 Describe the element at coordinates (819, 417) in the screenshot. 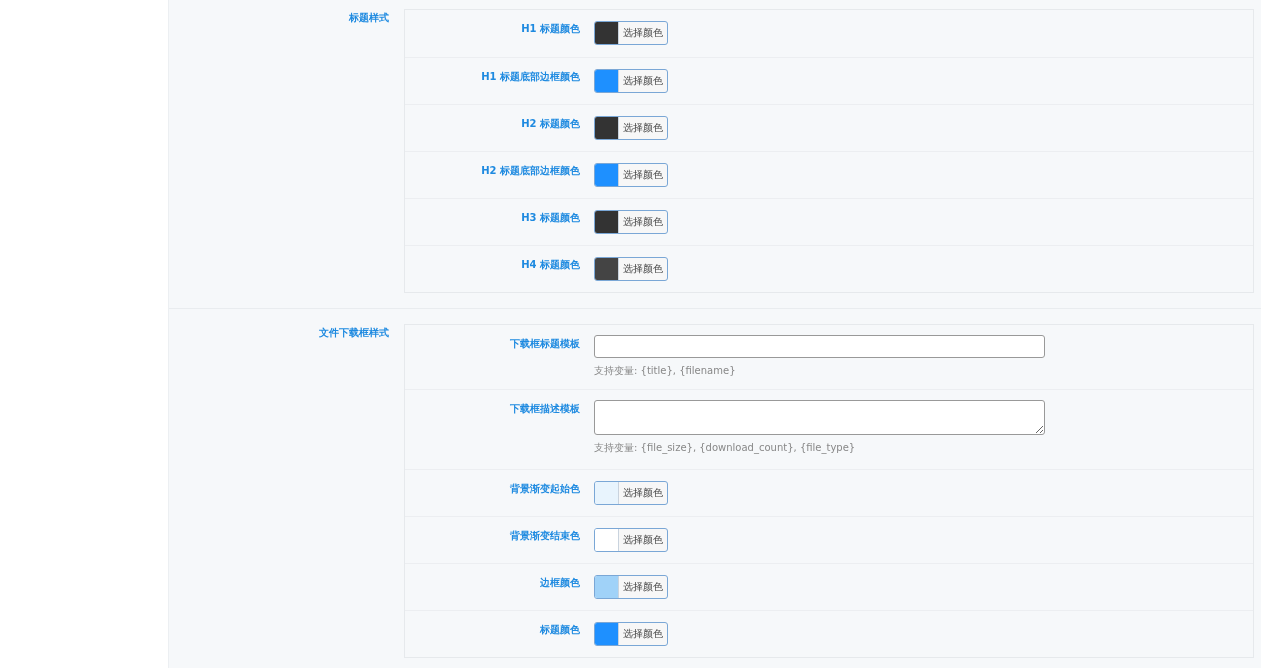

I see `textarea-field` at that location.